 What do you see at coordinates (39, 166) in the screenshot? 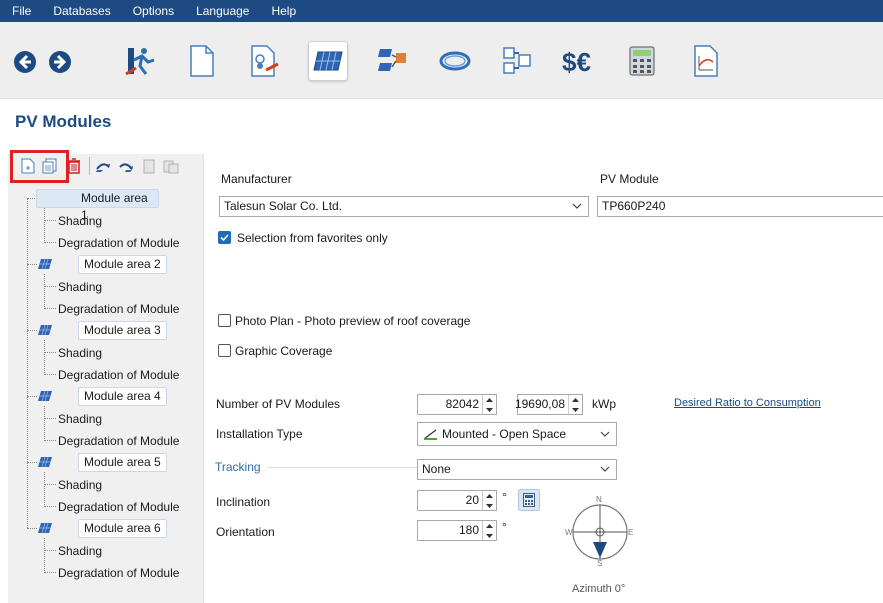
I see `highlight-box` at bounding box center [39, 166].